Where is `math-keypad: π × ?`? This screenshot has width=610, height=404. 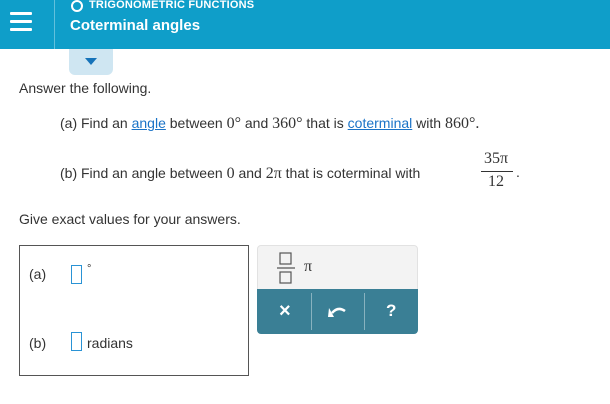
math-keypad: π × ? is located at coordinates (337, 289).